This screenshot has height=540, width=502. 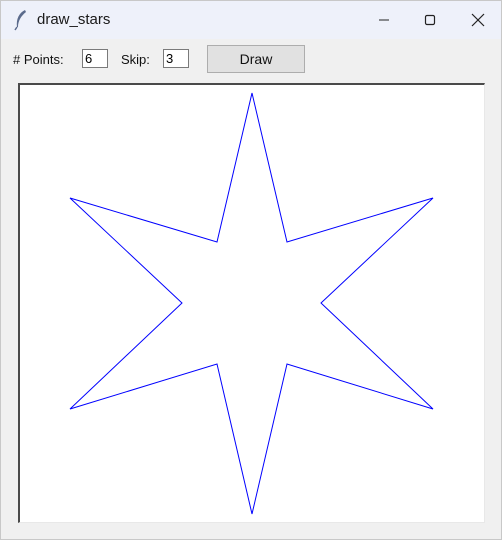 What do you see at coordinates (20, 20) in the screenshot?
I see `feather-icon` at bounding box center [20, 20].